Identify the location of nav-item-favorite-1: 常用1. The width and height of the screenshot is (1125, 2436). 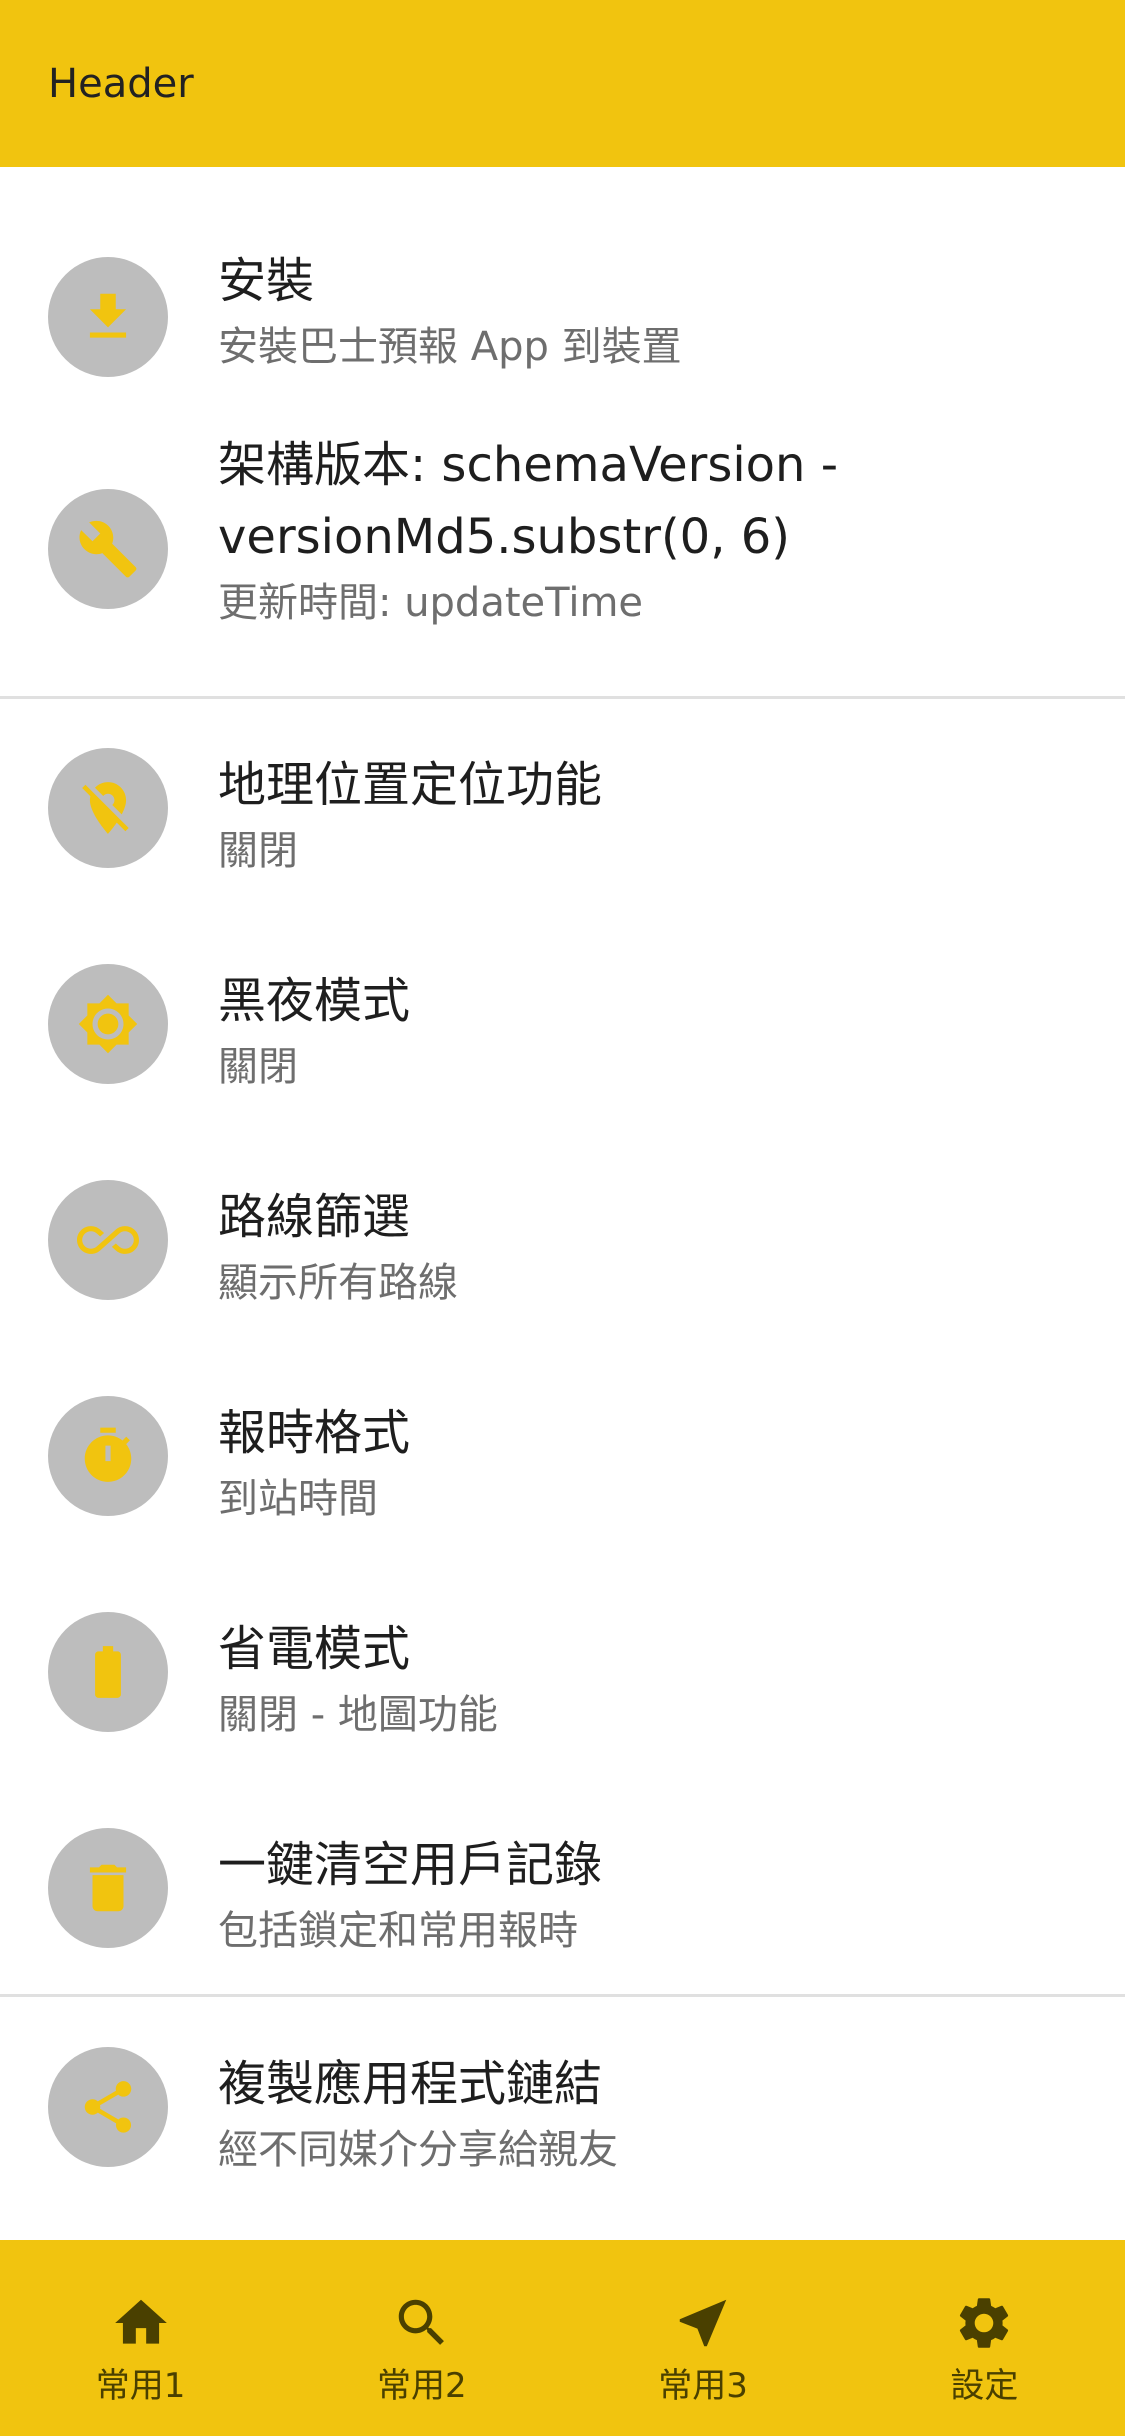
(140, 2338).